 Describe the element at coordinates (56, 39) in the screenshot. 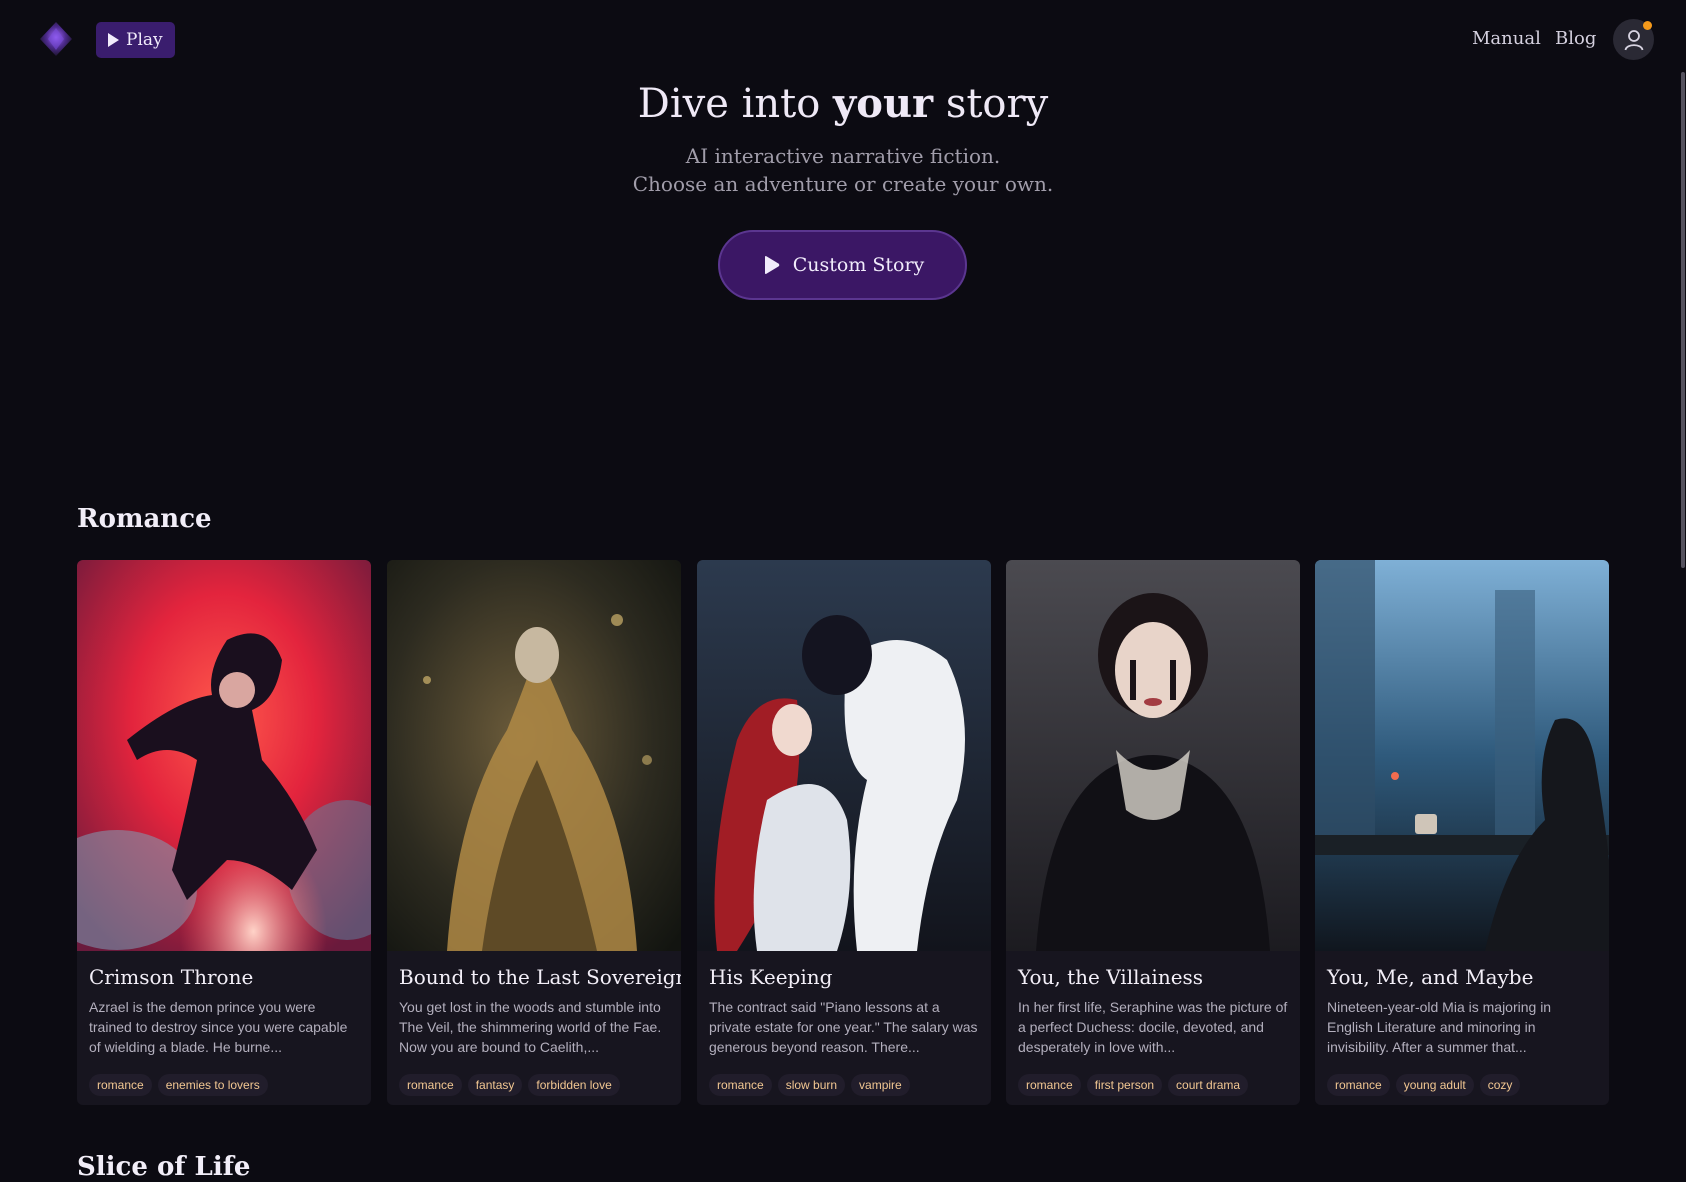

I see `logo-icon` at that location.